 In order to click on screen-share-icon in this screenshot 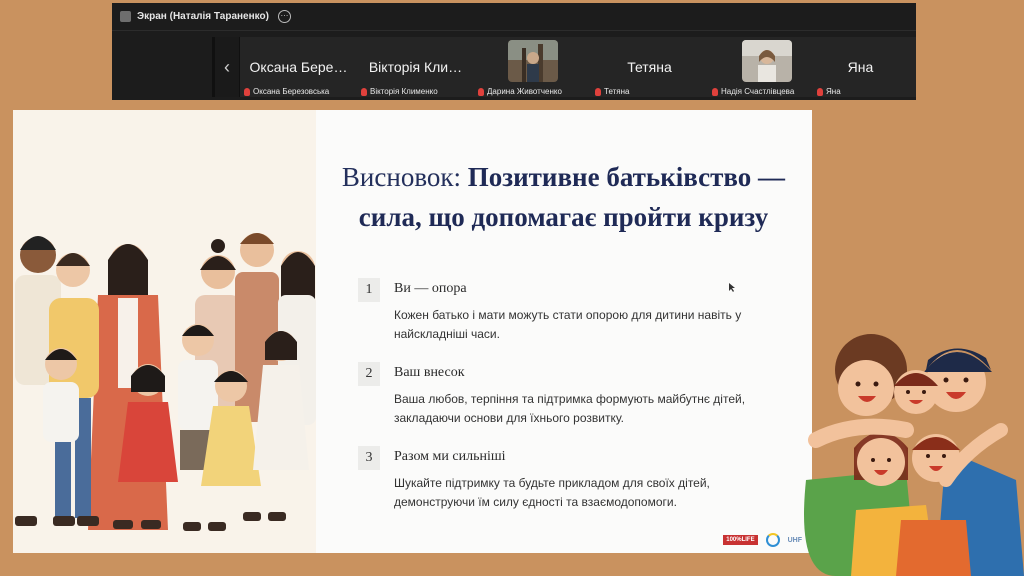, I will do `click(125, 16)`.